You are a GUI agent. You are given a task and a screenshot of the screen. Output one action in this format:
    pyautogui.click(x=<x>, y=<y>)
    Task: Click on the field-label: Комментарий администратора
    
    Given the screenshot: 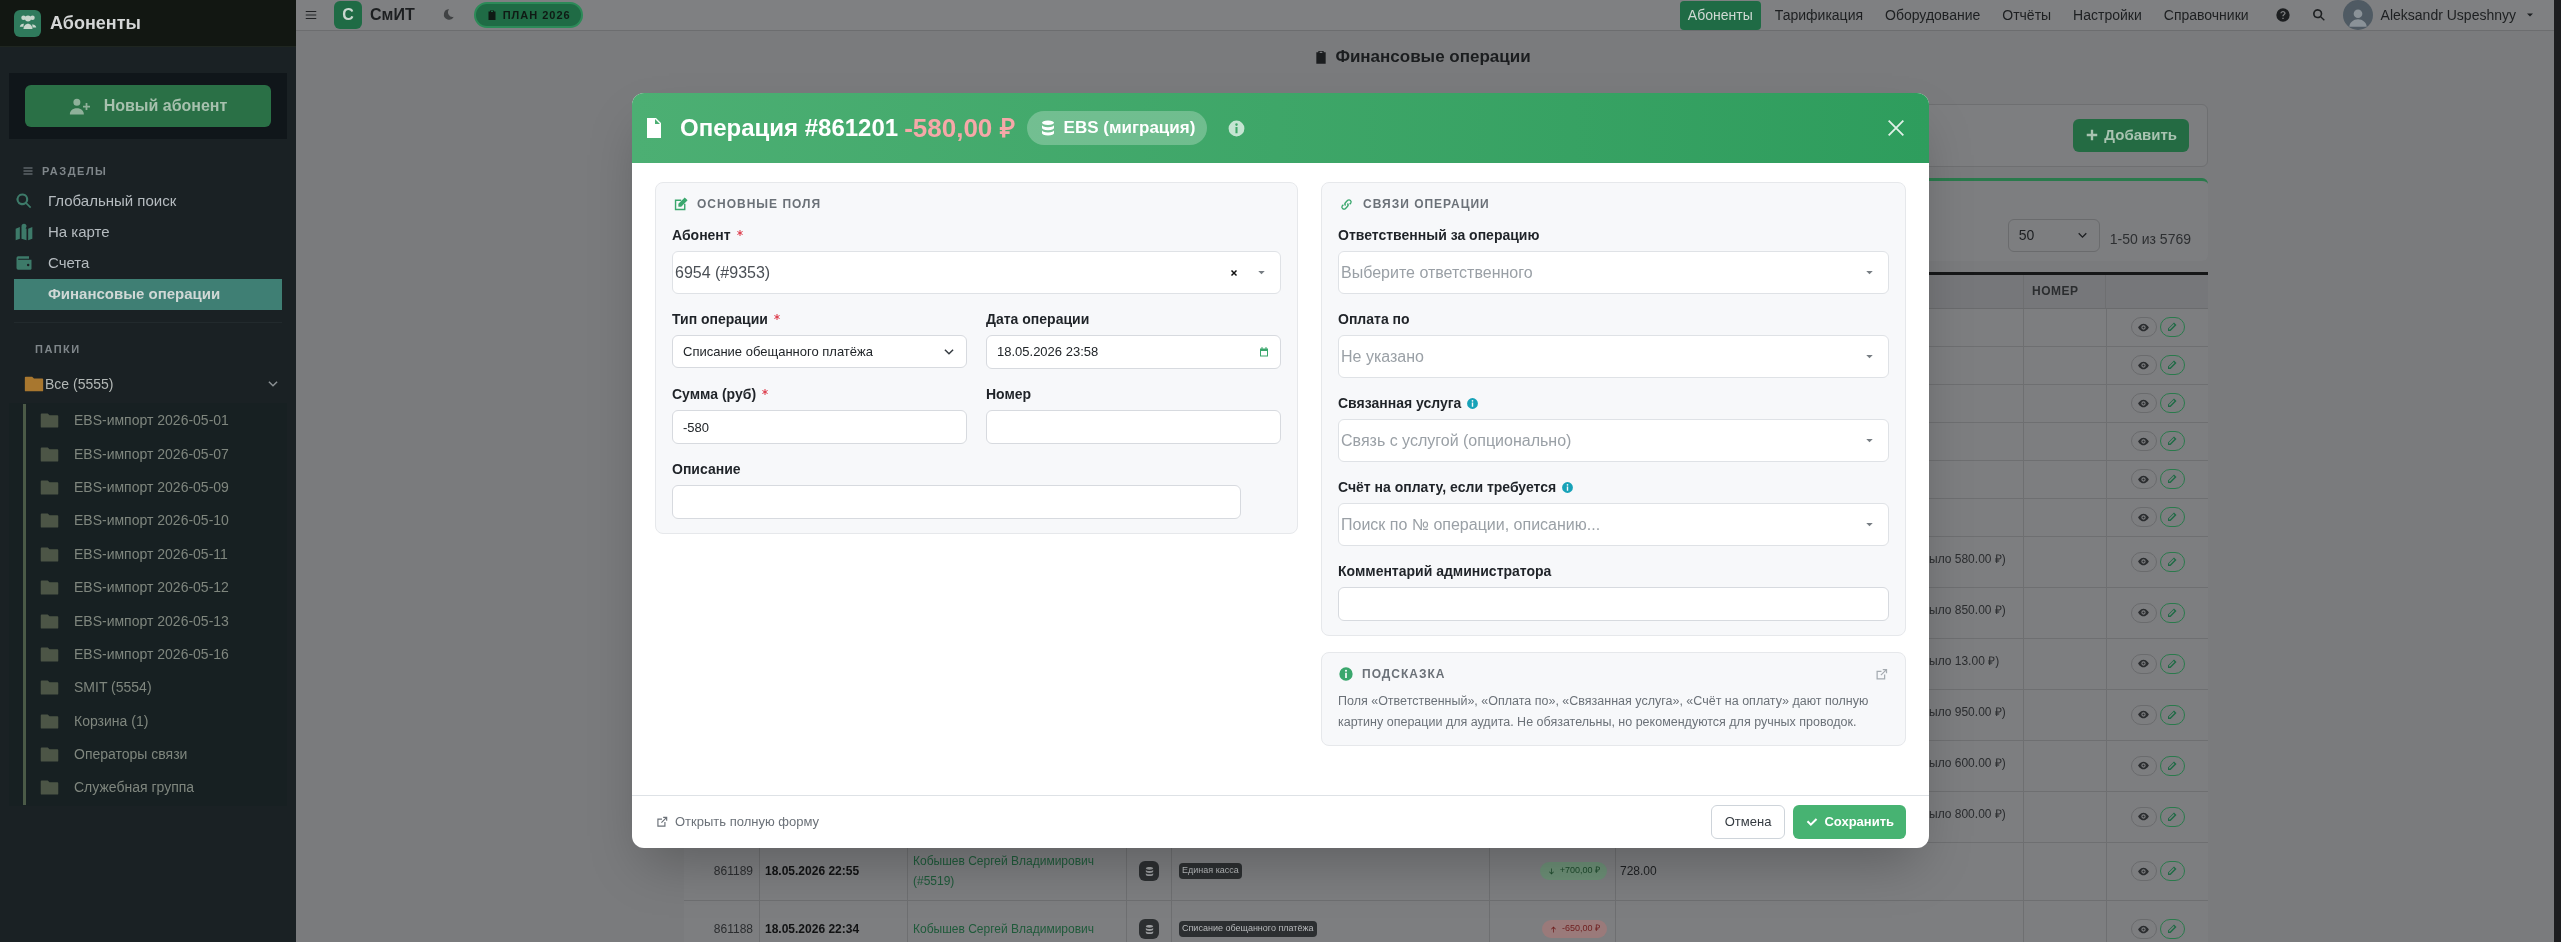 What is the action you would take?
    pyautogui.click(x=1445, y=571)
    